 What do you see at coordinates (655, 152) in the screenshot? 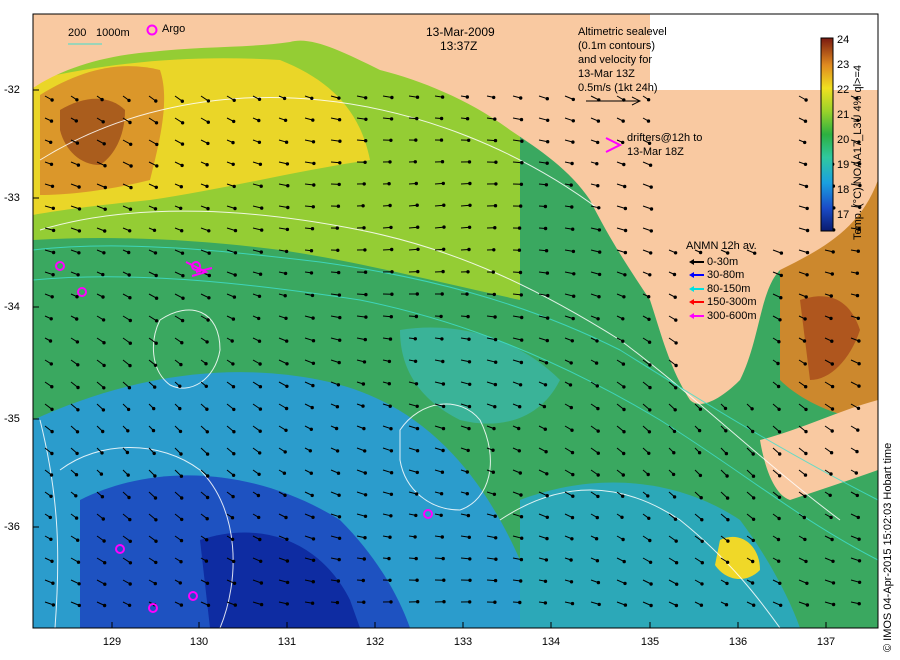
I see `drifters-line-2: 13-Mar 18Z` at bounding box center [655, 152].